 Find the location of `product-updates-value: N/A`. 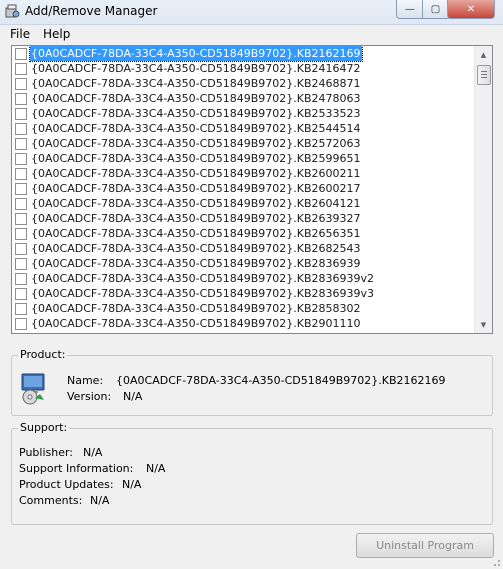

product-updates-value: N/A is located at coordinates (132, 484).